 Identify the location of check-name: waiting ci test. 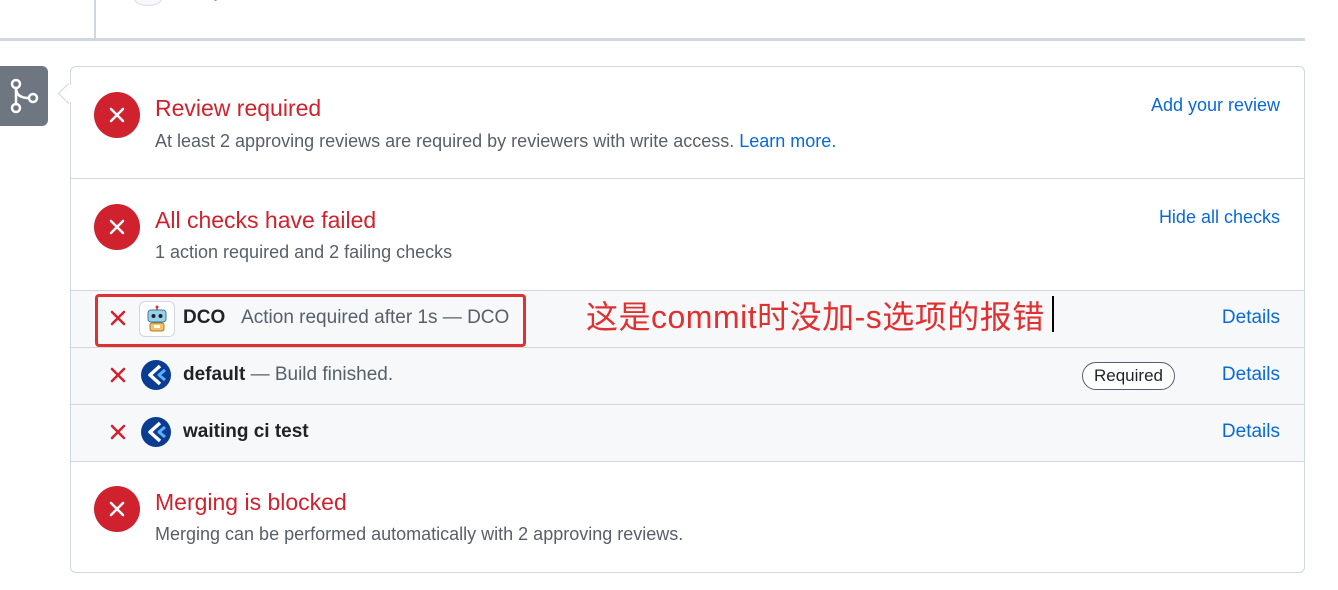
(246, 431).